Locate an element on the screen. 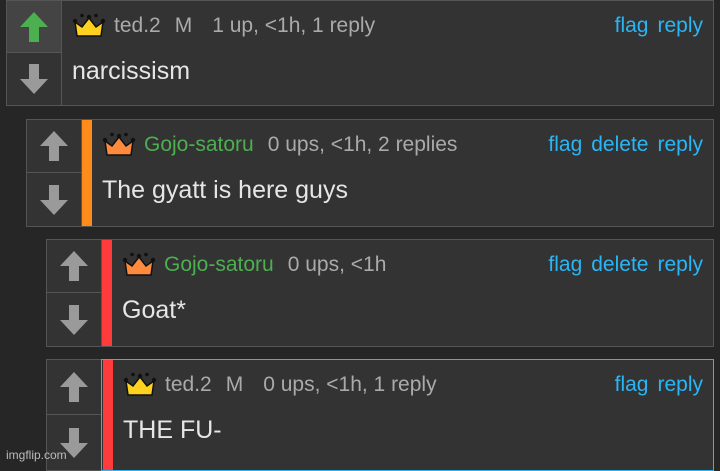  watermark: imgflip.com is located at coordinates (36, 455).